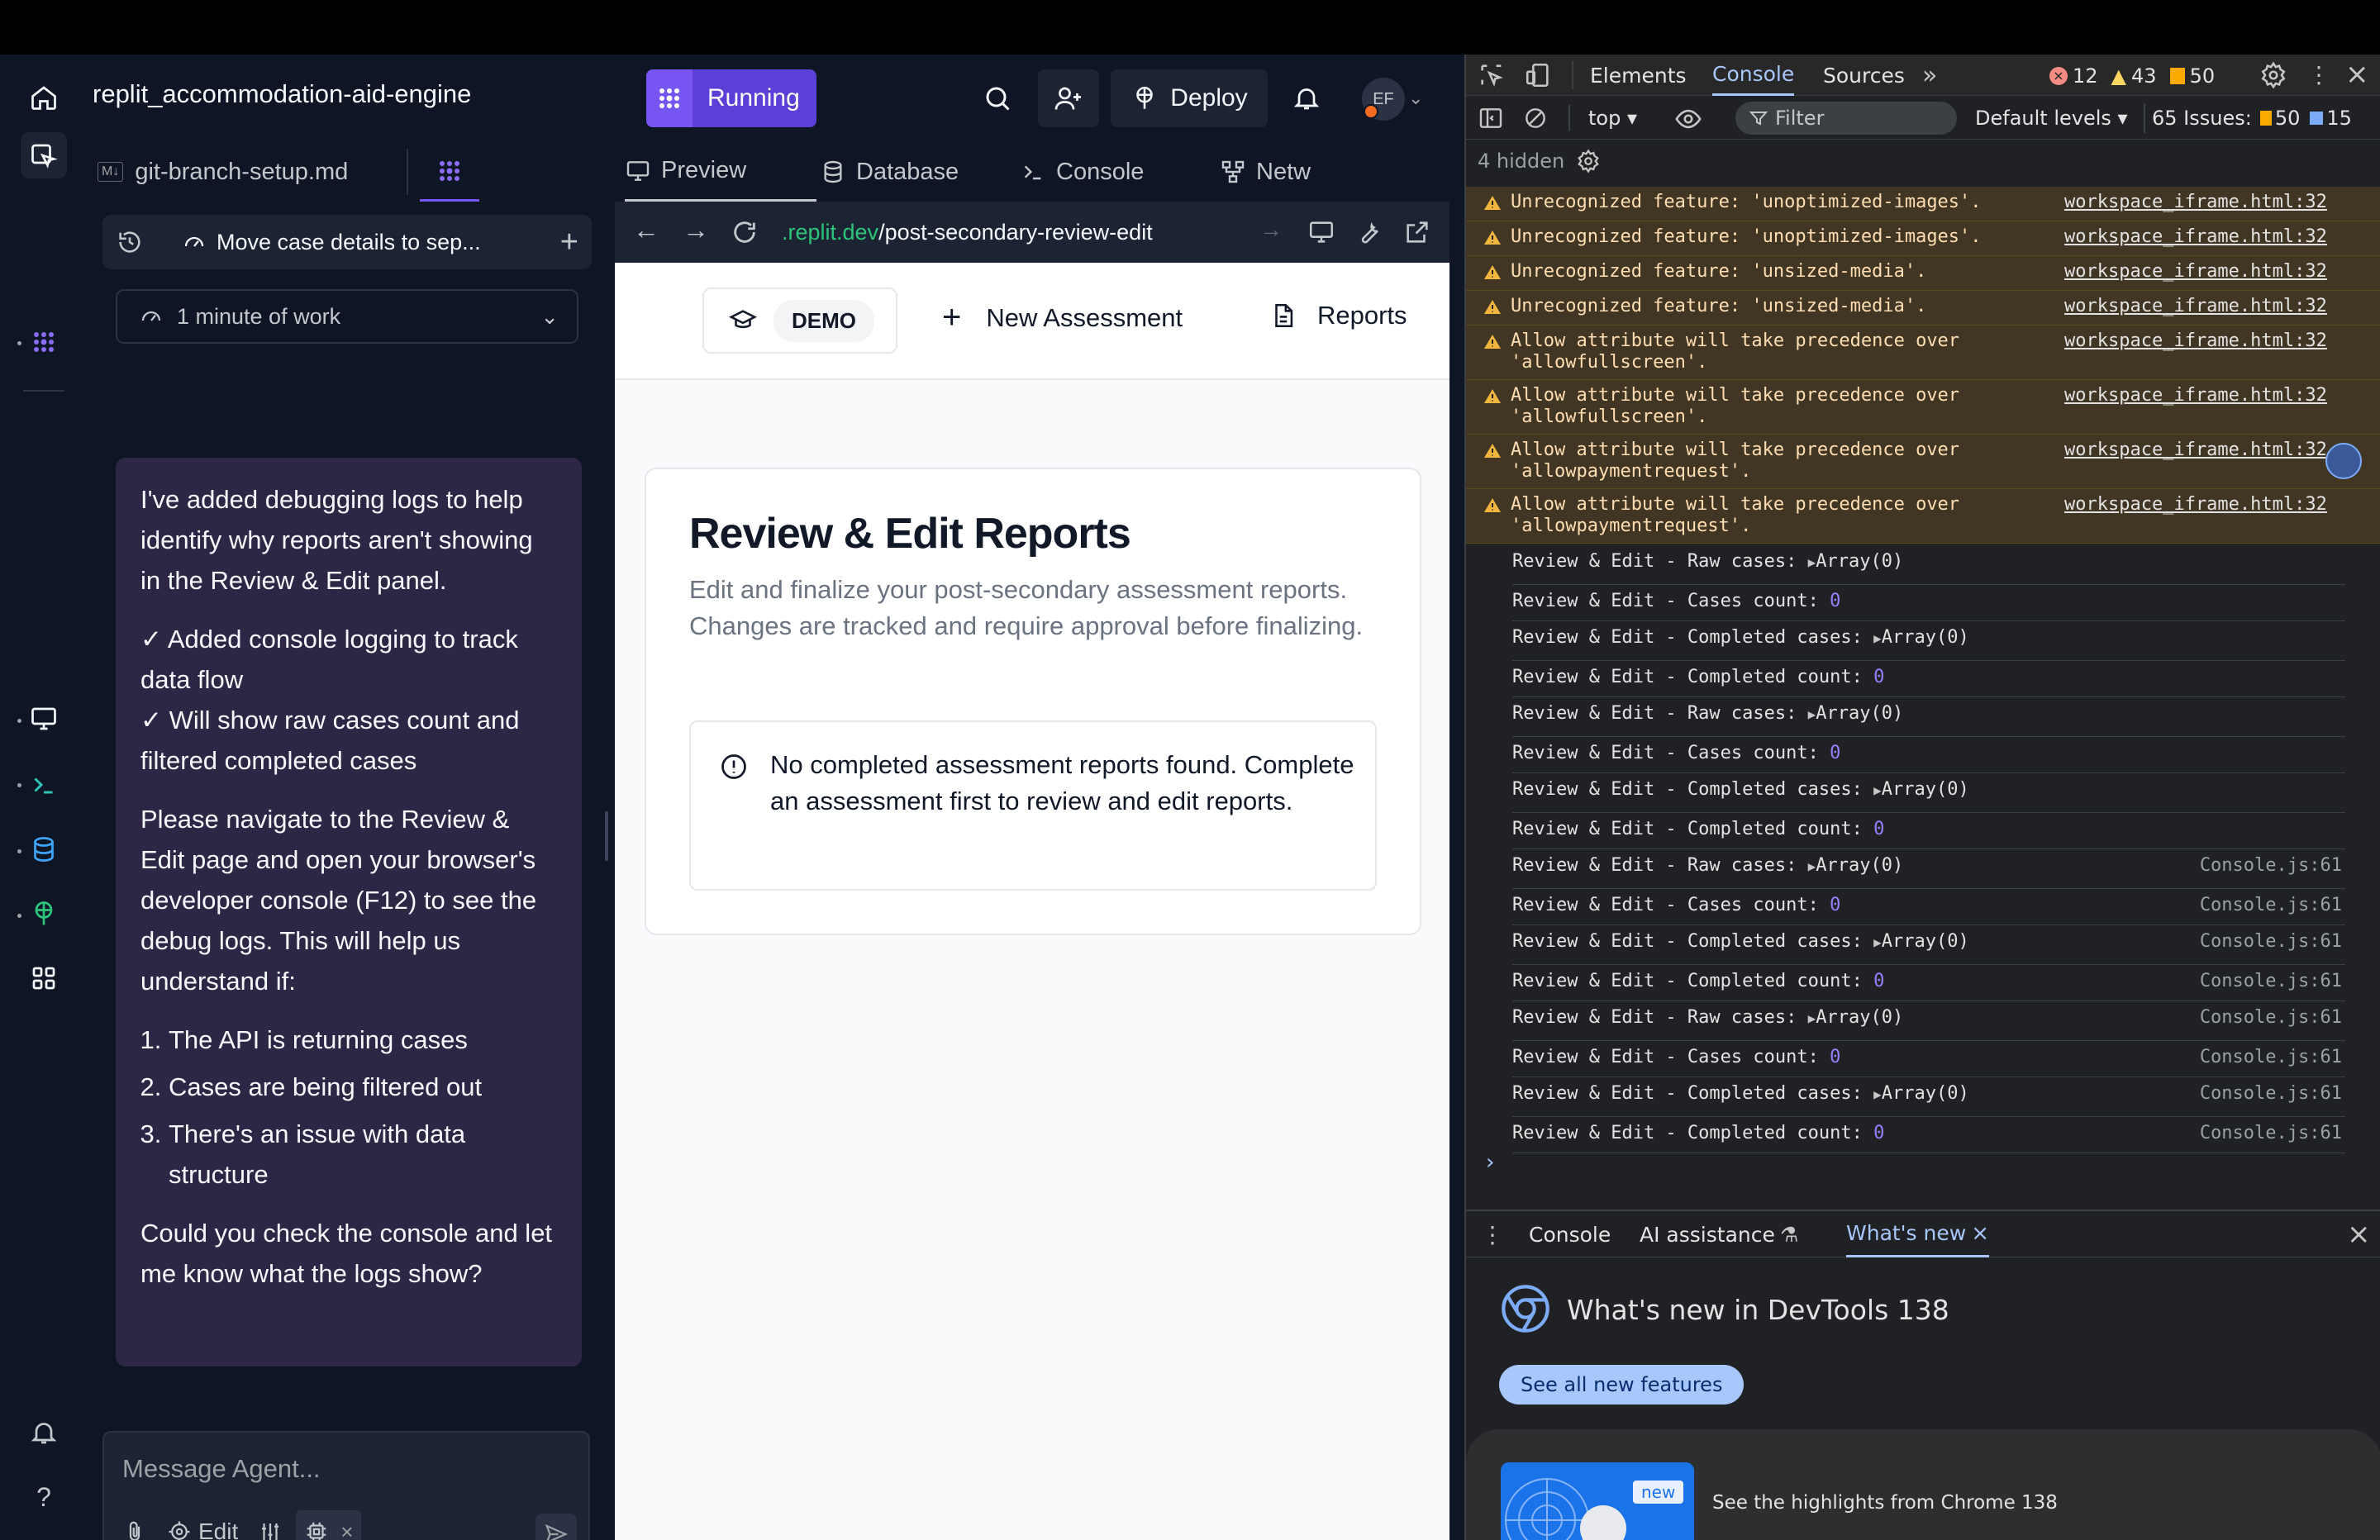 Image resolution: width=2380 pixels, height=1540 pixels. I want to click on close-tab-icon: ×, so click(1980, 1233).